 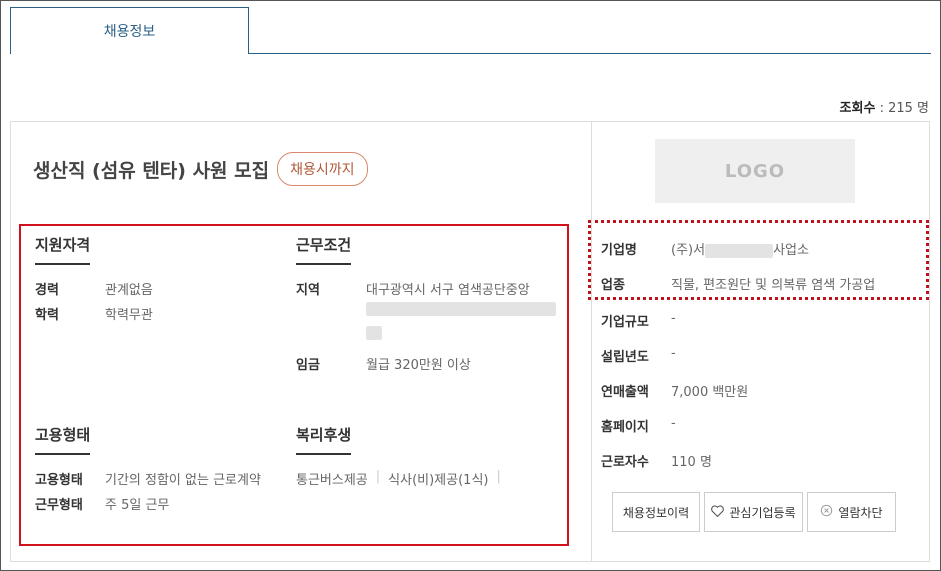 I want to click on section-title-qualification: 지원자격, so click(x=63, y=249).